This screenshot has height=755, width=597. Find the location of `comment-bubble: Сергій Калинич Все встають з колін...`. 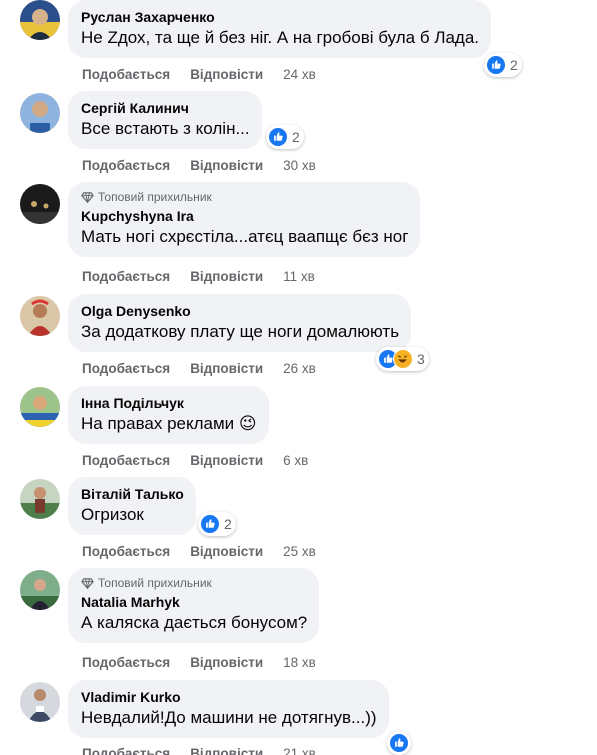

comment-bubble: Сергій Калинич Все встають з колін... is located at coordinates (165, 120).